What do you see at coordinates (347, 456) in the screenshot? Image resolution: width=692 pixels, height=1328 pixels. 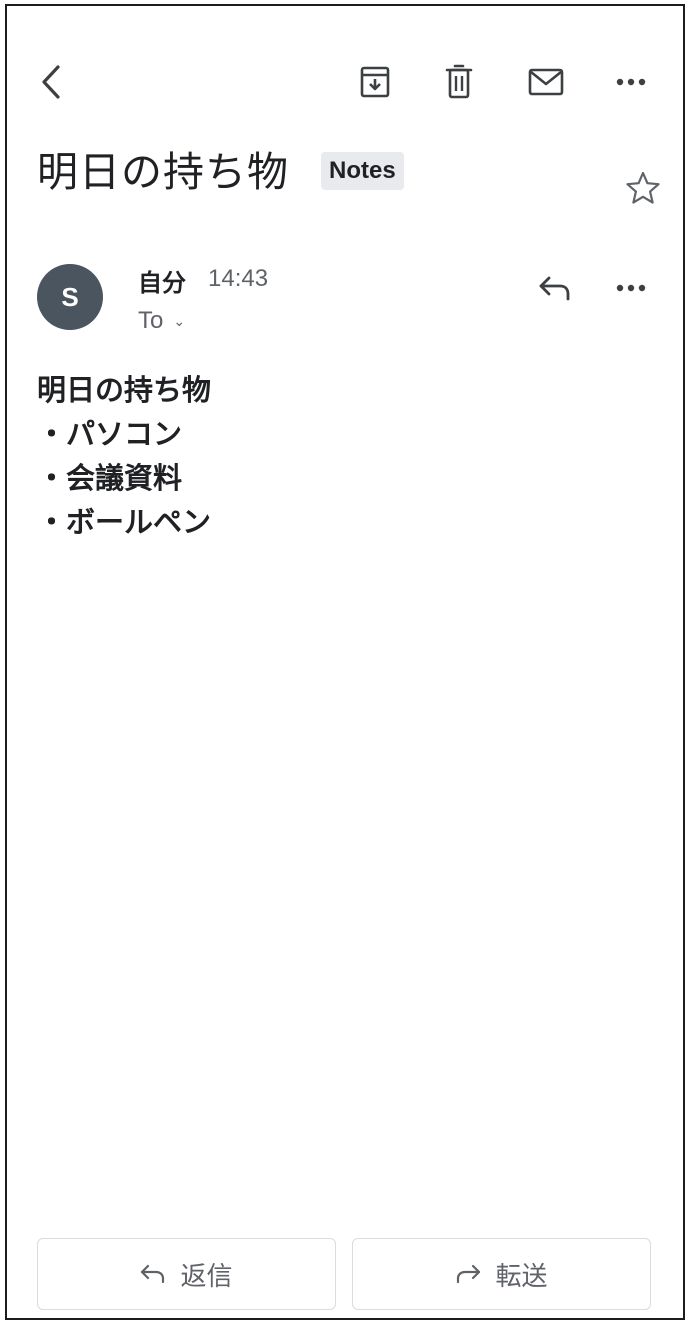 I see `email-body: 明日の持ち物 ・パソコン ・会議資料 ・ボールペン` at bounding box center [347, 456].